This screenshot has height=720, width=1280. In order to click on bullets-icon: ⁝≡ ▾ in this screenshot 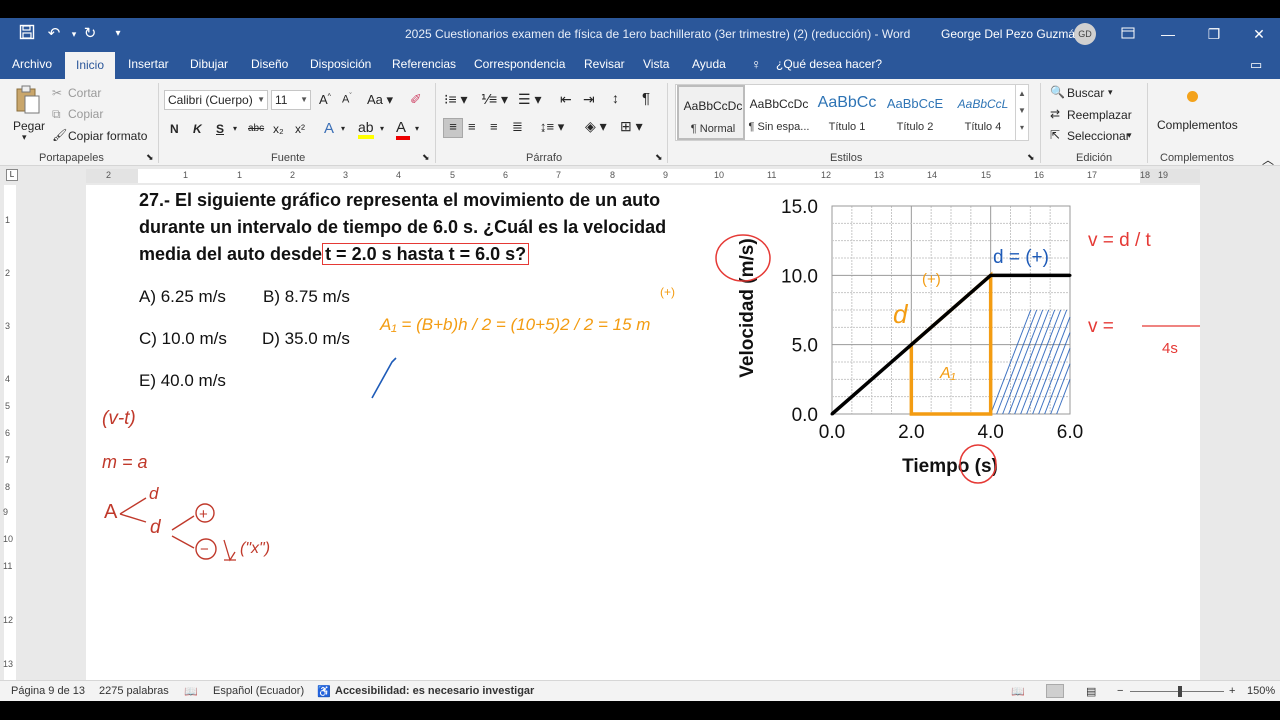, I will do `click(456, 99)`.